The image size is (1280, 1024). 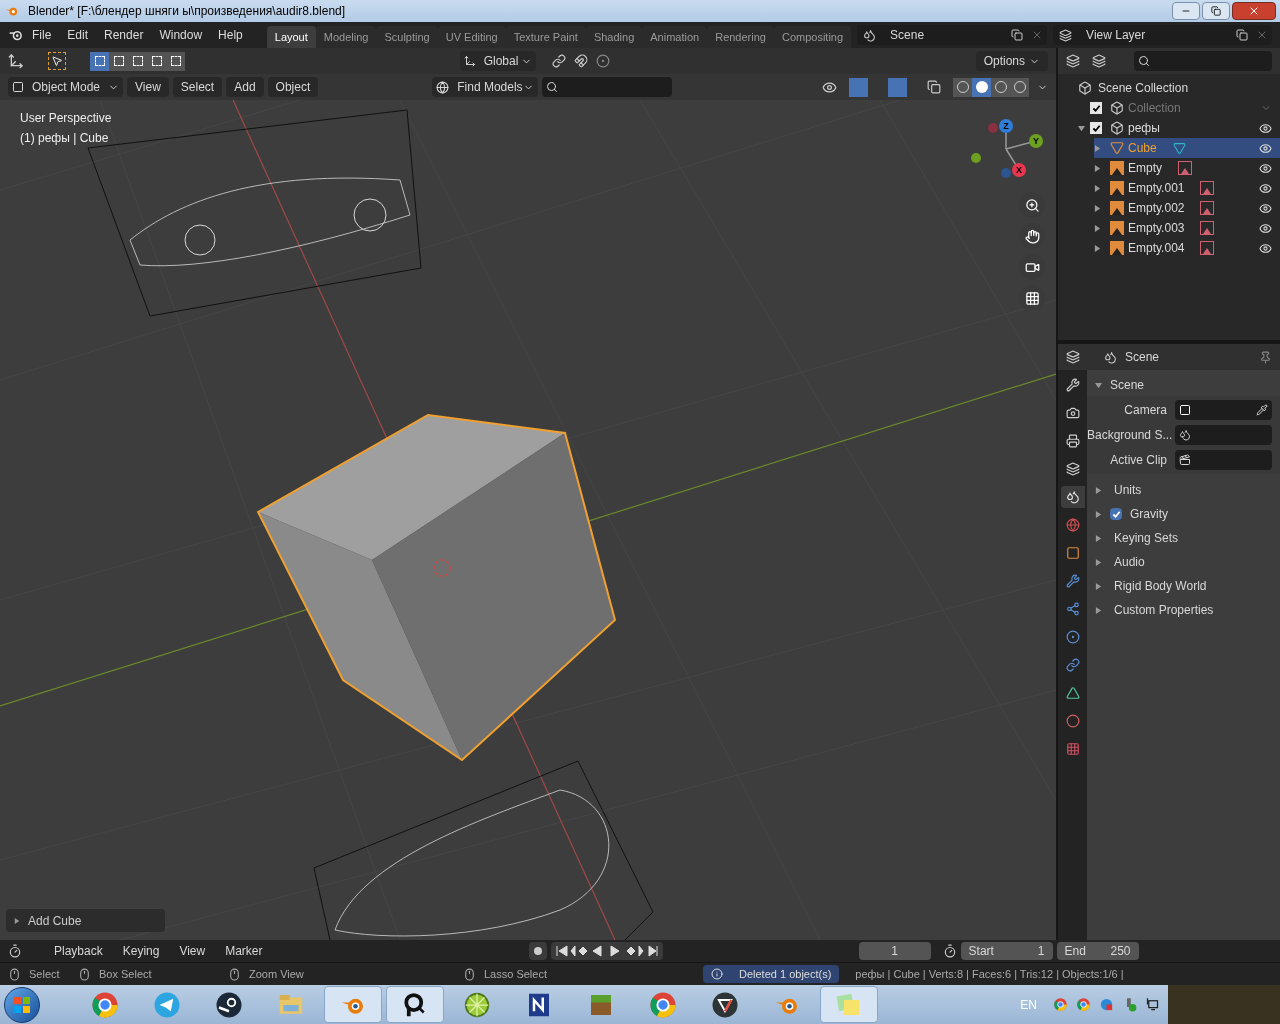 I want to click on stopwatch-icon, so click(x=949, y=951).